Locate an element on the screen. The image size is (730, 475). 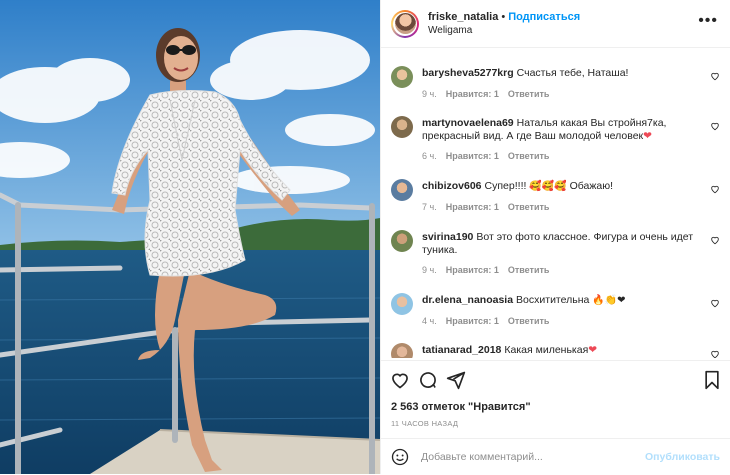
comment-meta: 6 ч. Нравится: 1 Ответить is located at coordinates (490, 156).